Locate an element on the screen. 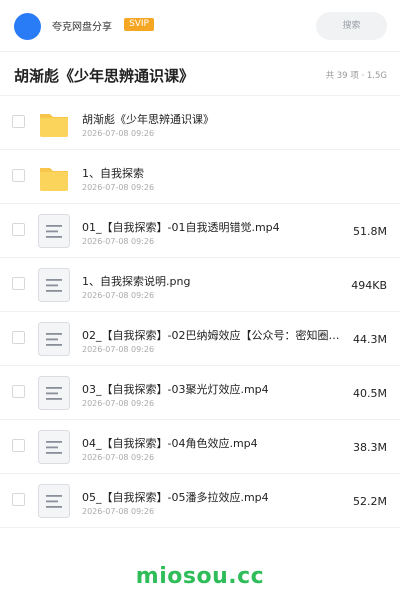 This screenshot has height=600, width=400. file-size: 40.5M is located at coordinates (370, 393).